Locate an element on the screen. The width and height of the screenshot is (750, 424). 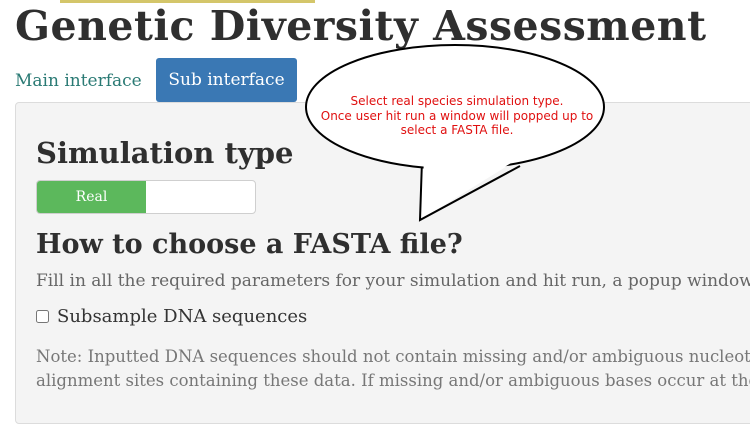
fasta-heading: How to choose a FASTA file? is located at coordinates (249, 244).